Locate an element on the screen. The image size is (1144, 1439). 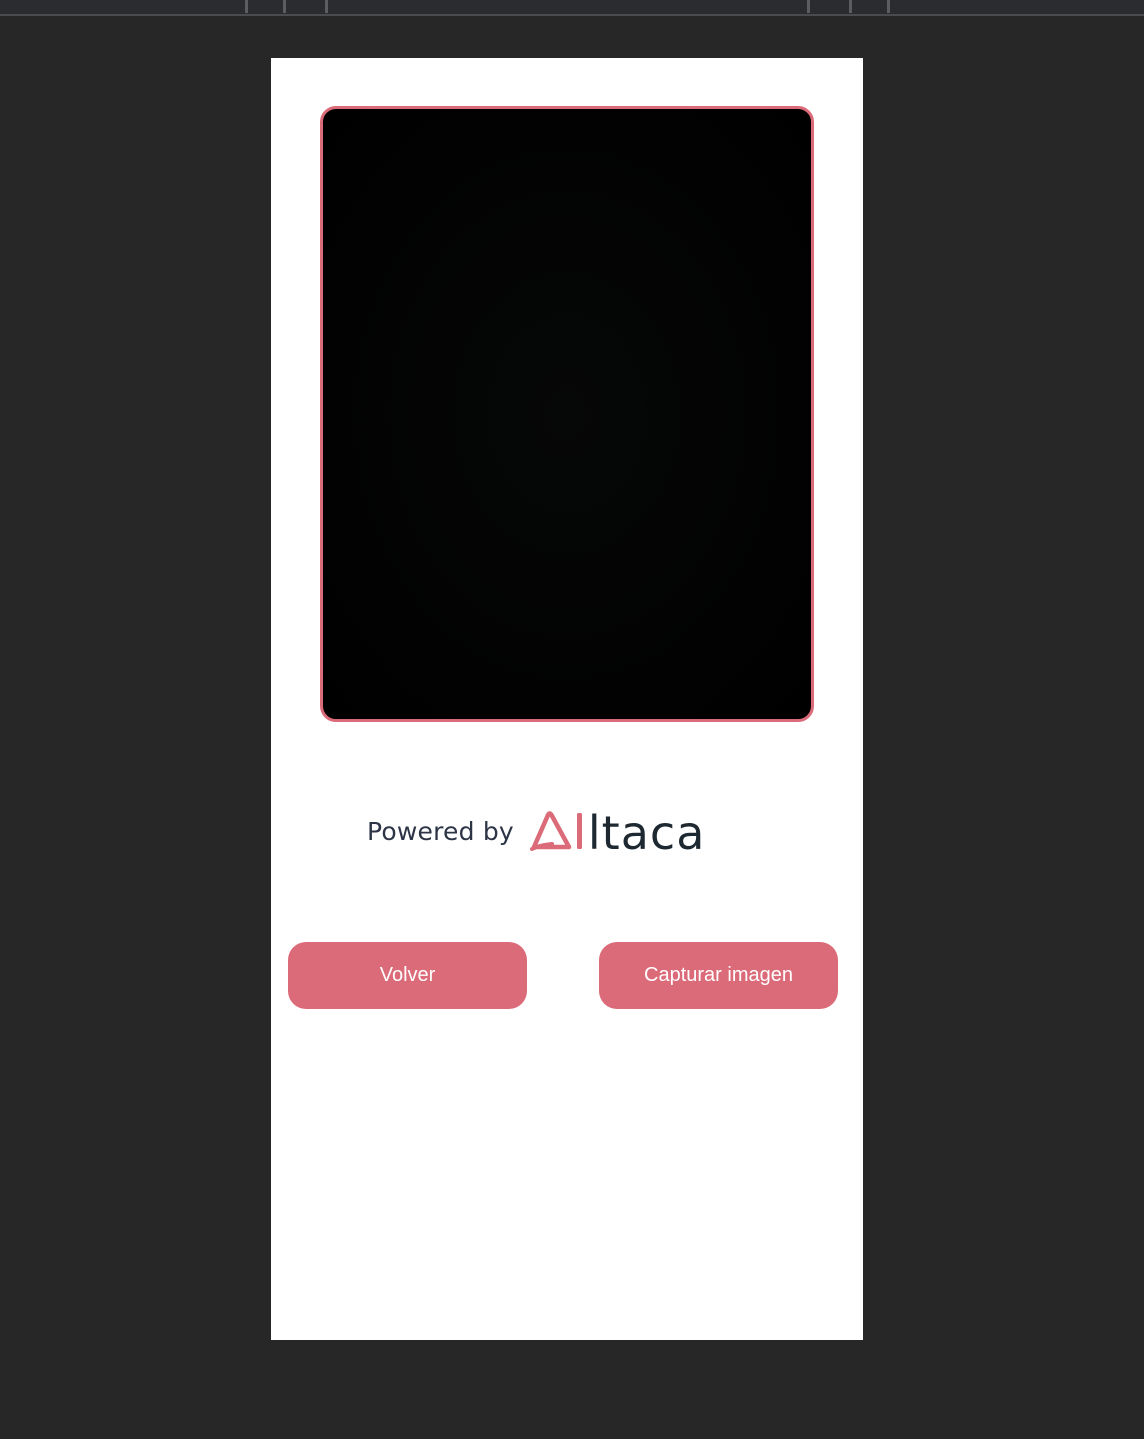
powered-by-label: Powered by is located at coordinates (440, 831).